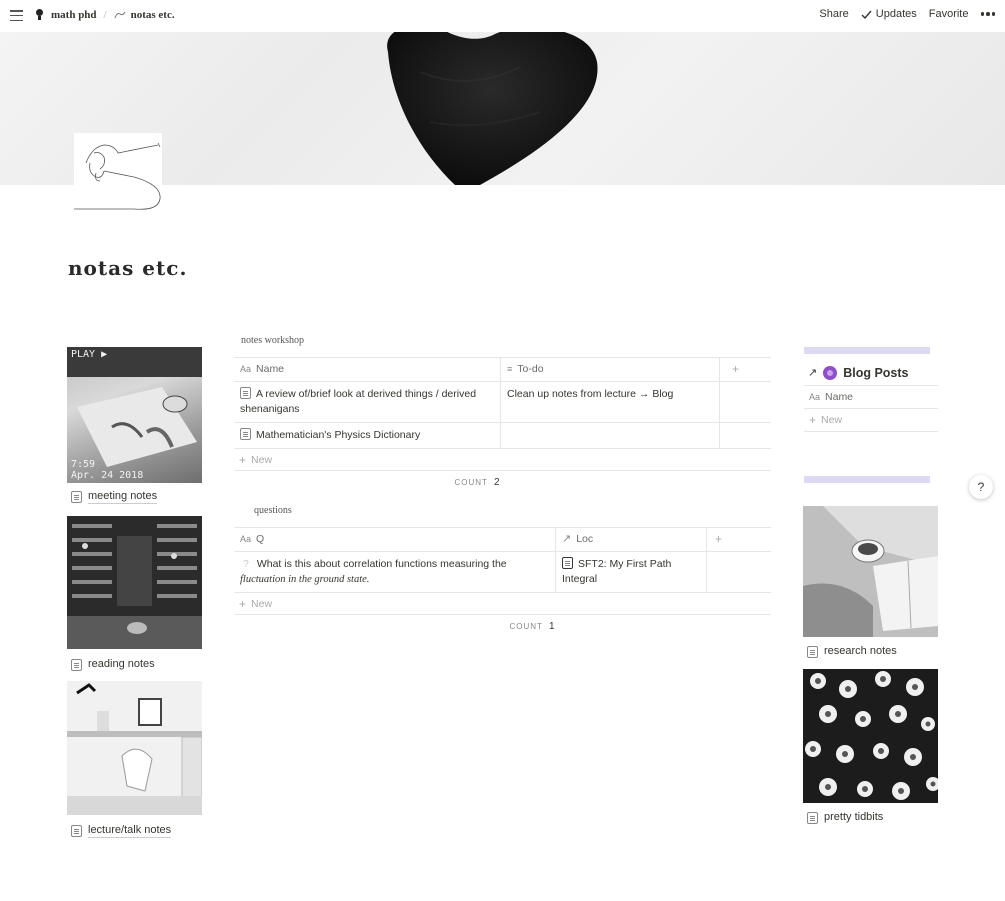  What do you see at coordinates (871, 420) in the screenshot?
I see `blog-add-row-button: + New` at bounding box center [871, 420].